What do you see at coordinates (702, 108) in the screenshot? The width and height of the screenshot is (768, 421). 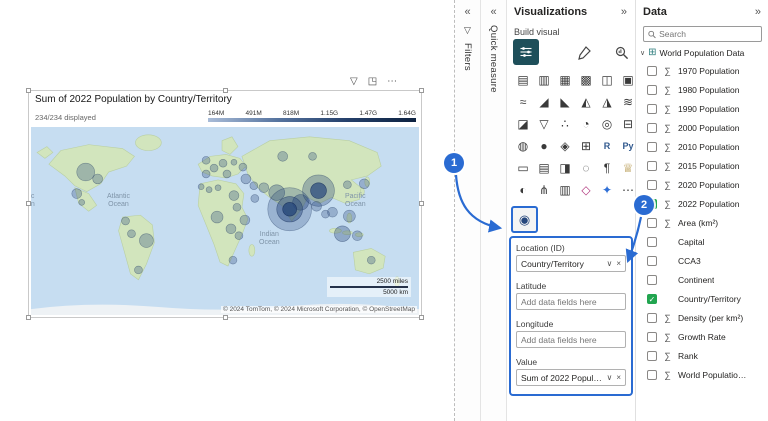 I see `field-row: ∑ 1990 Population` at bounding box center [702, 108].